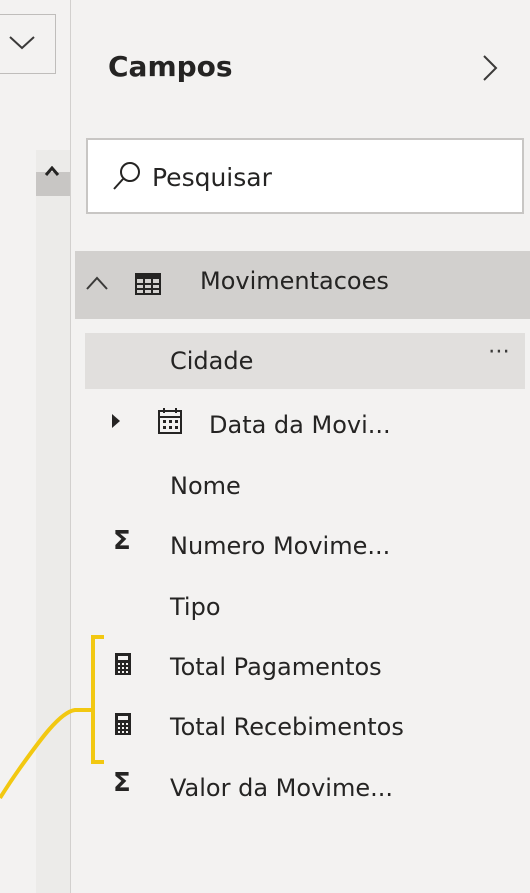 The height and width of the screenshot is (893, 530). I want to click on more-options-icon: ⋯, so click(500, 351).